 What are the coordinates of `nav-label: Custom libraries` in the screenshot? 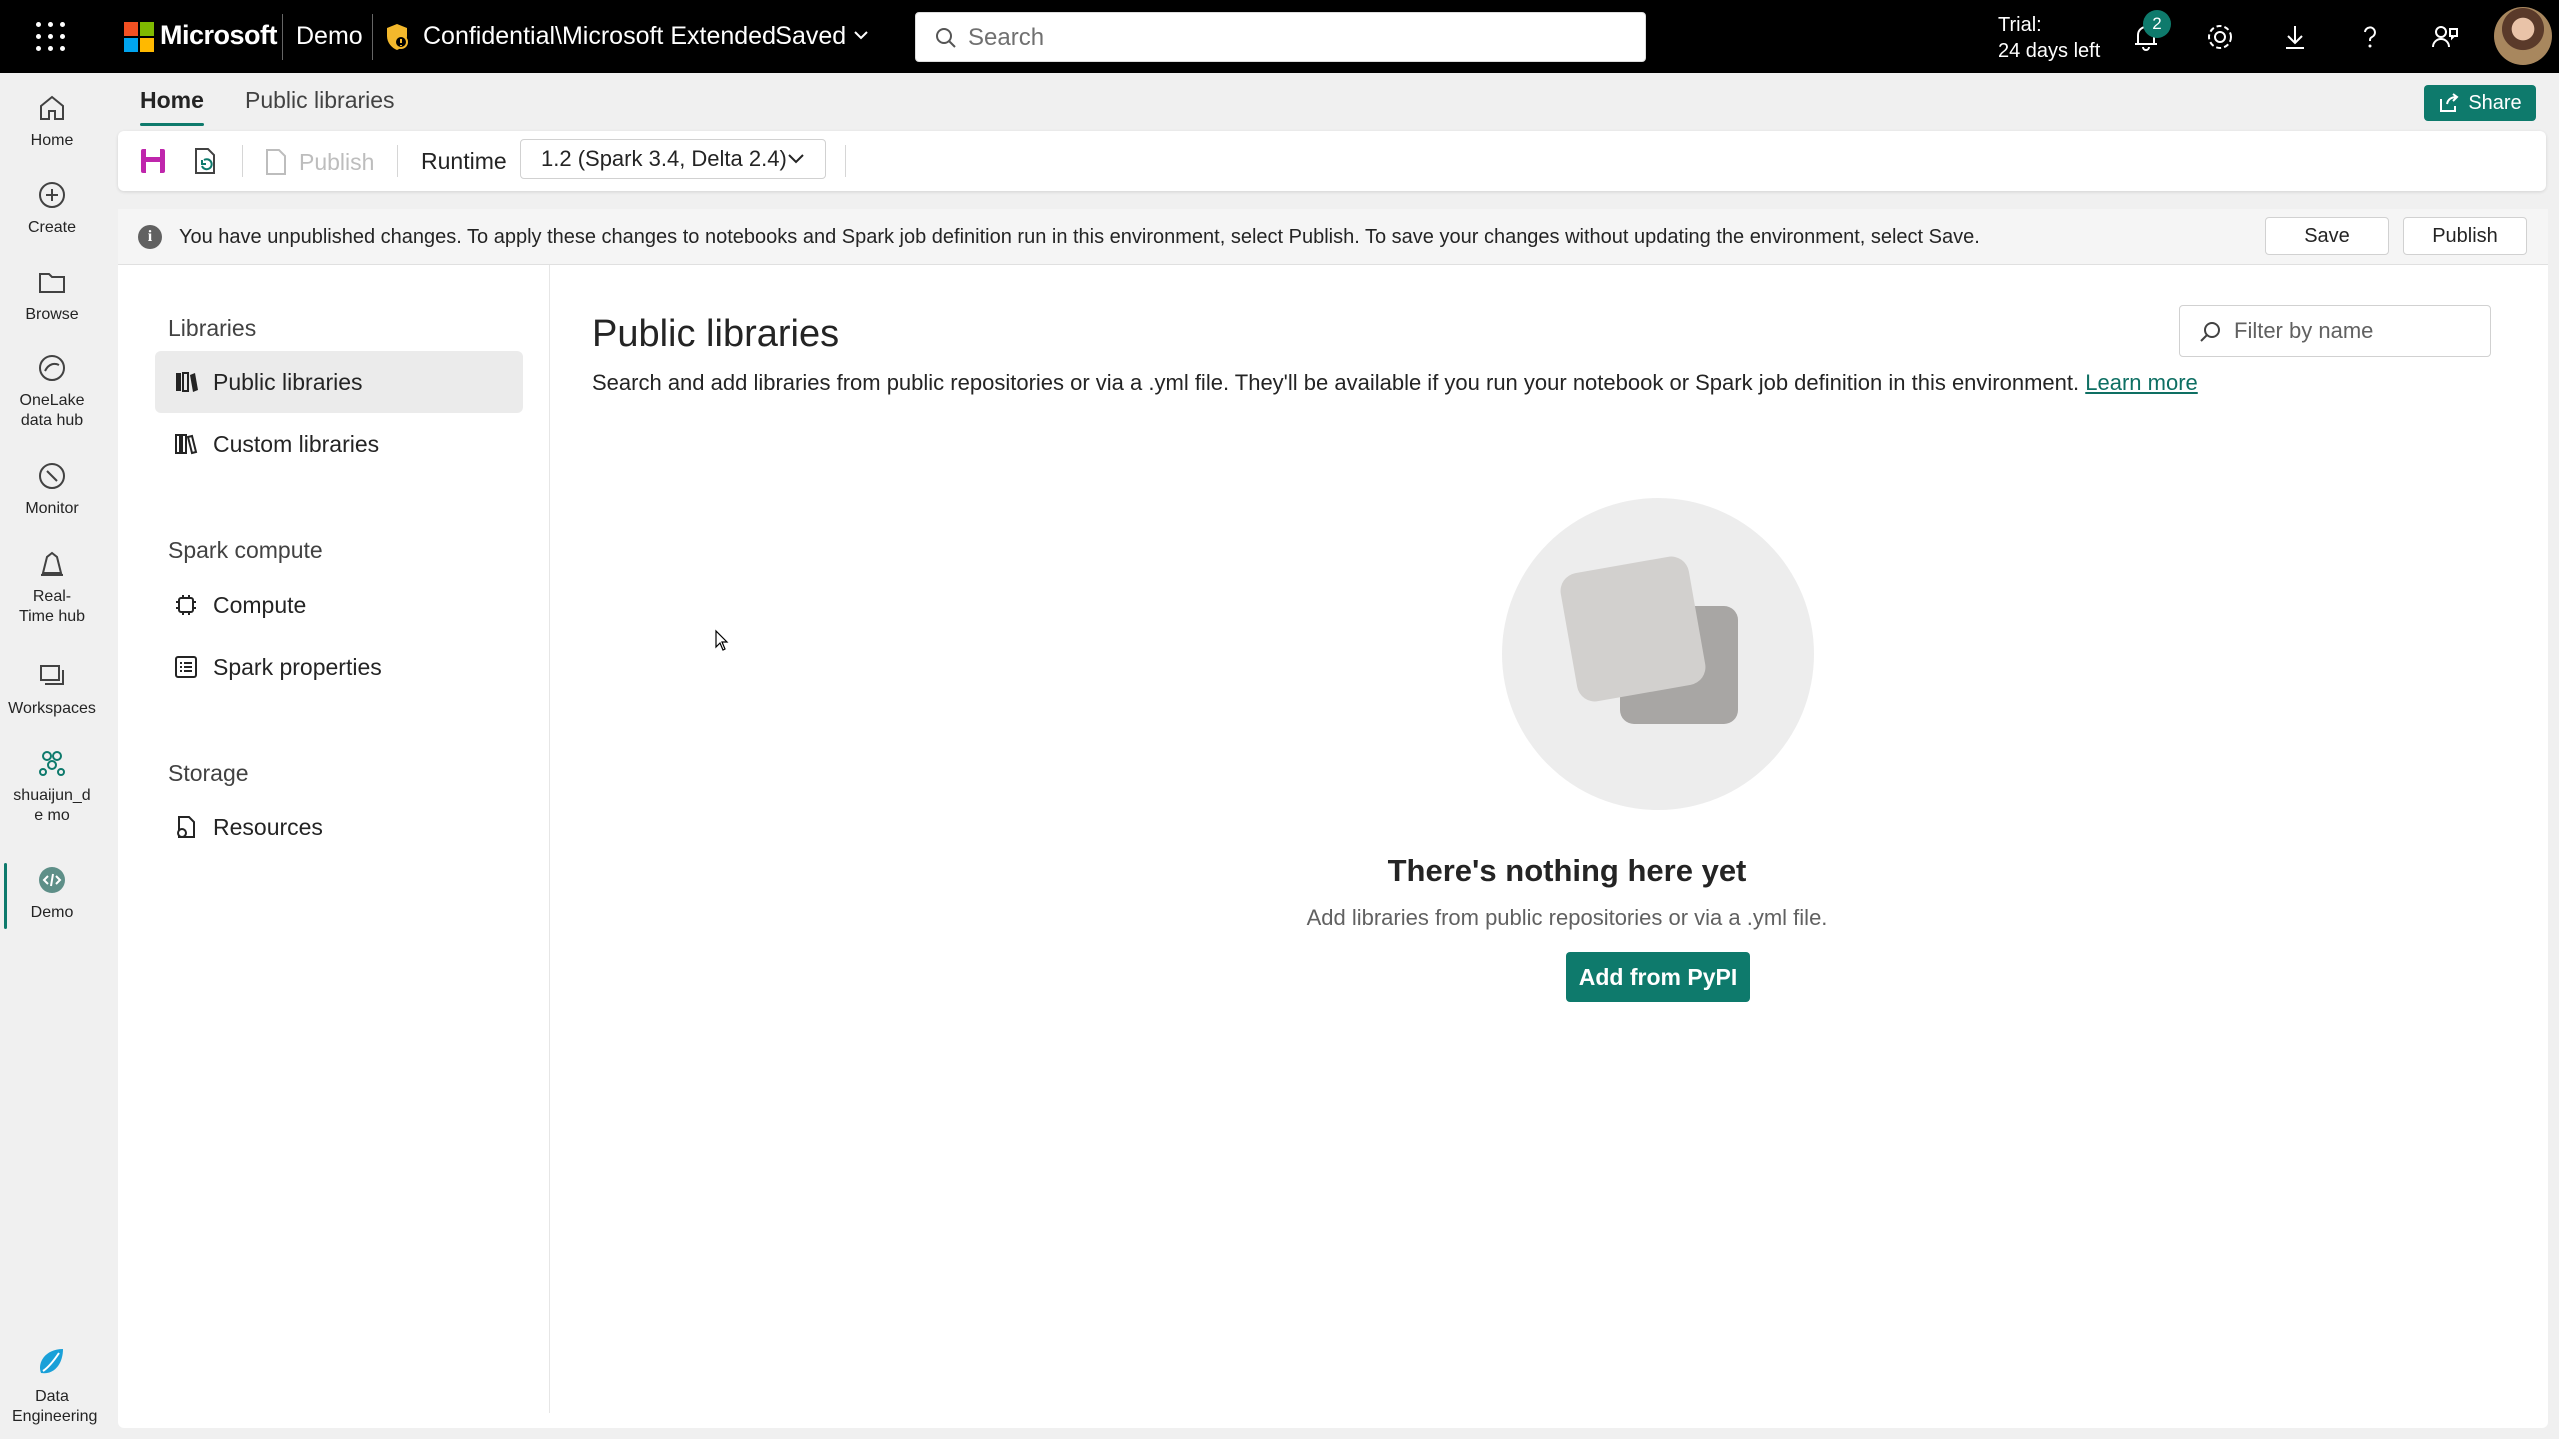 It's located at (296, 444).